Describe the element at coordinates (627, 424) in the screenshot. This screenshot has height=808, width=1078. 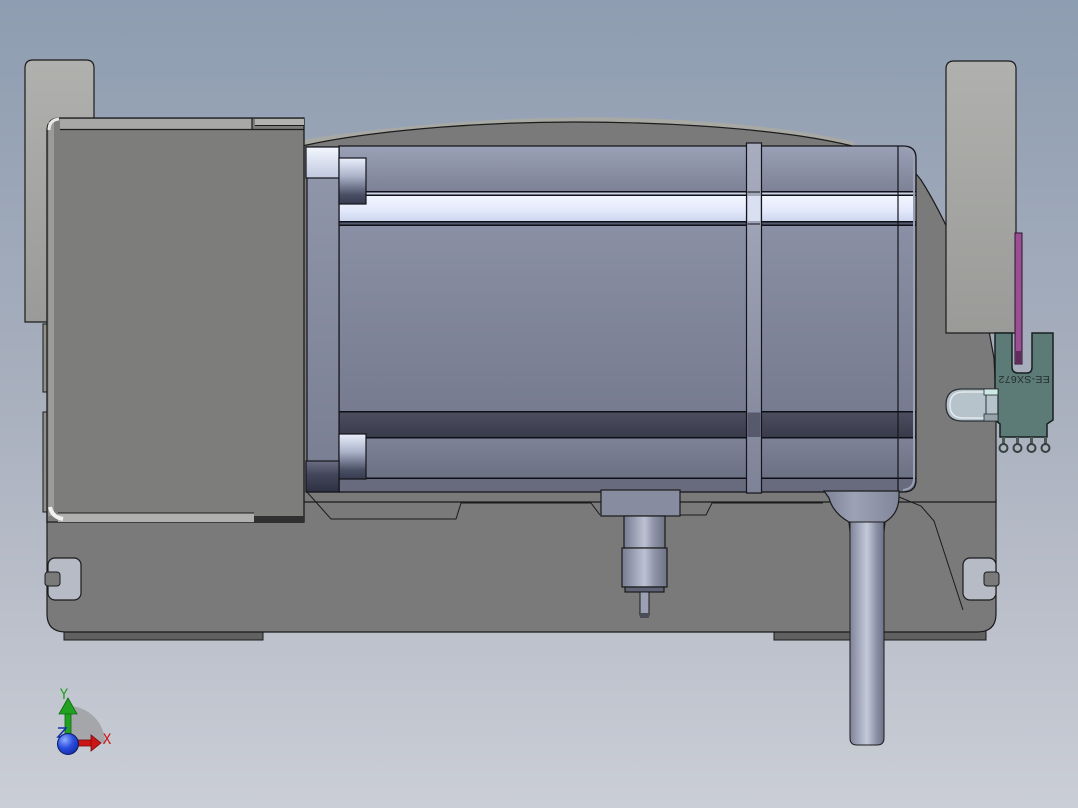
I see `motor-dark-band` at that location.